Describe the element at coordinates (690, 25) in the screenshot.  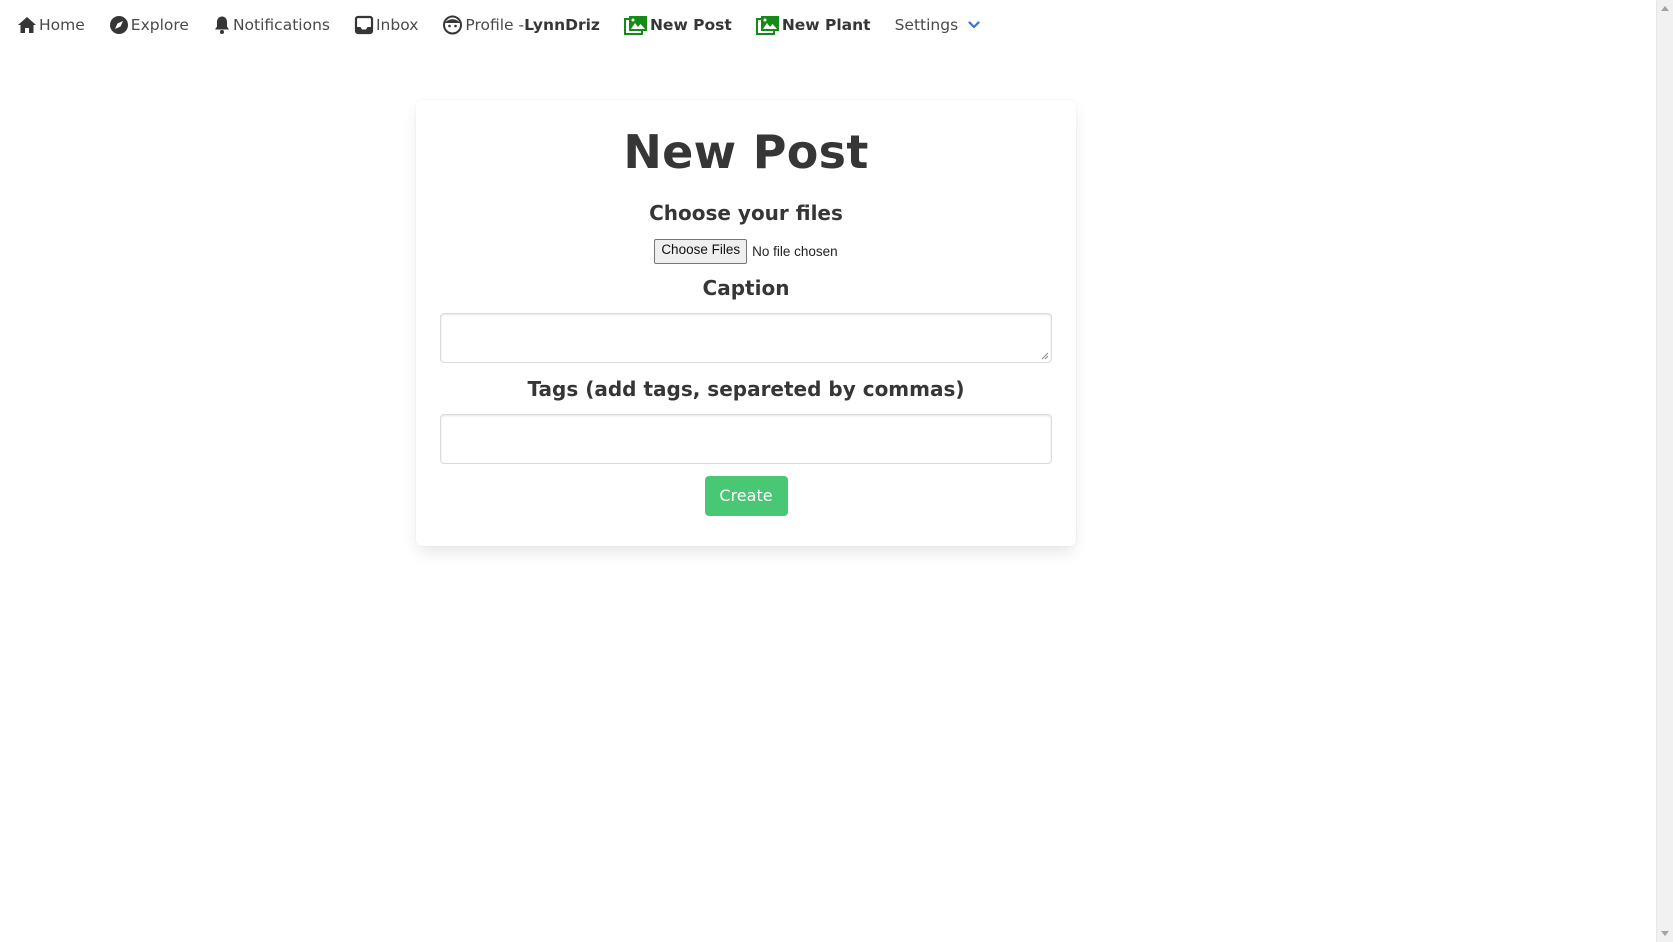
I see `nav-new-post-label: New Post` at that location.